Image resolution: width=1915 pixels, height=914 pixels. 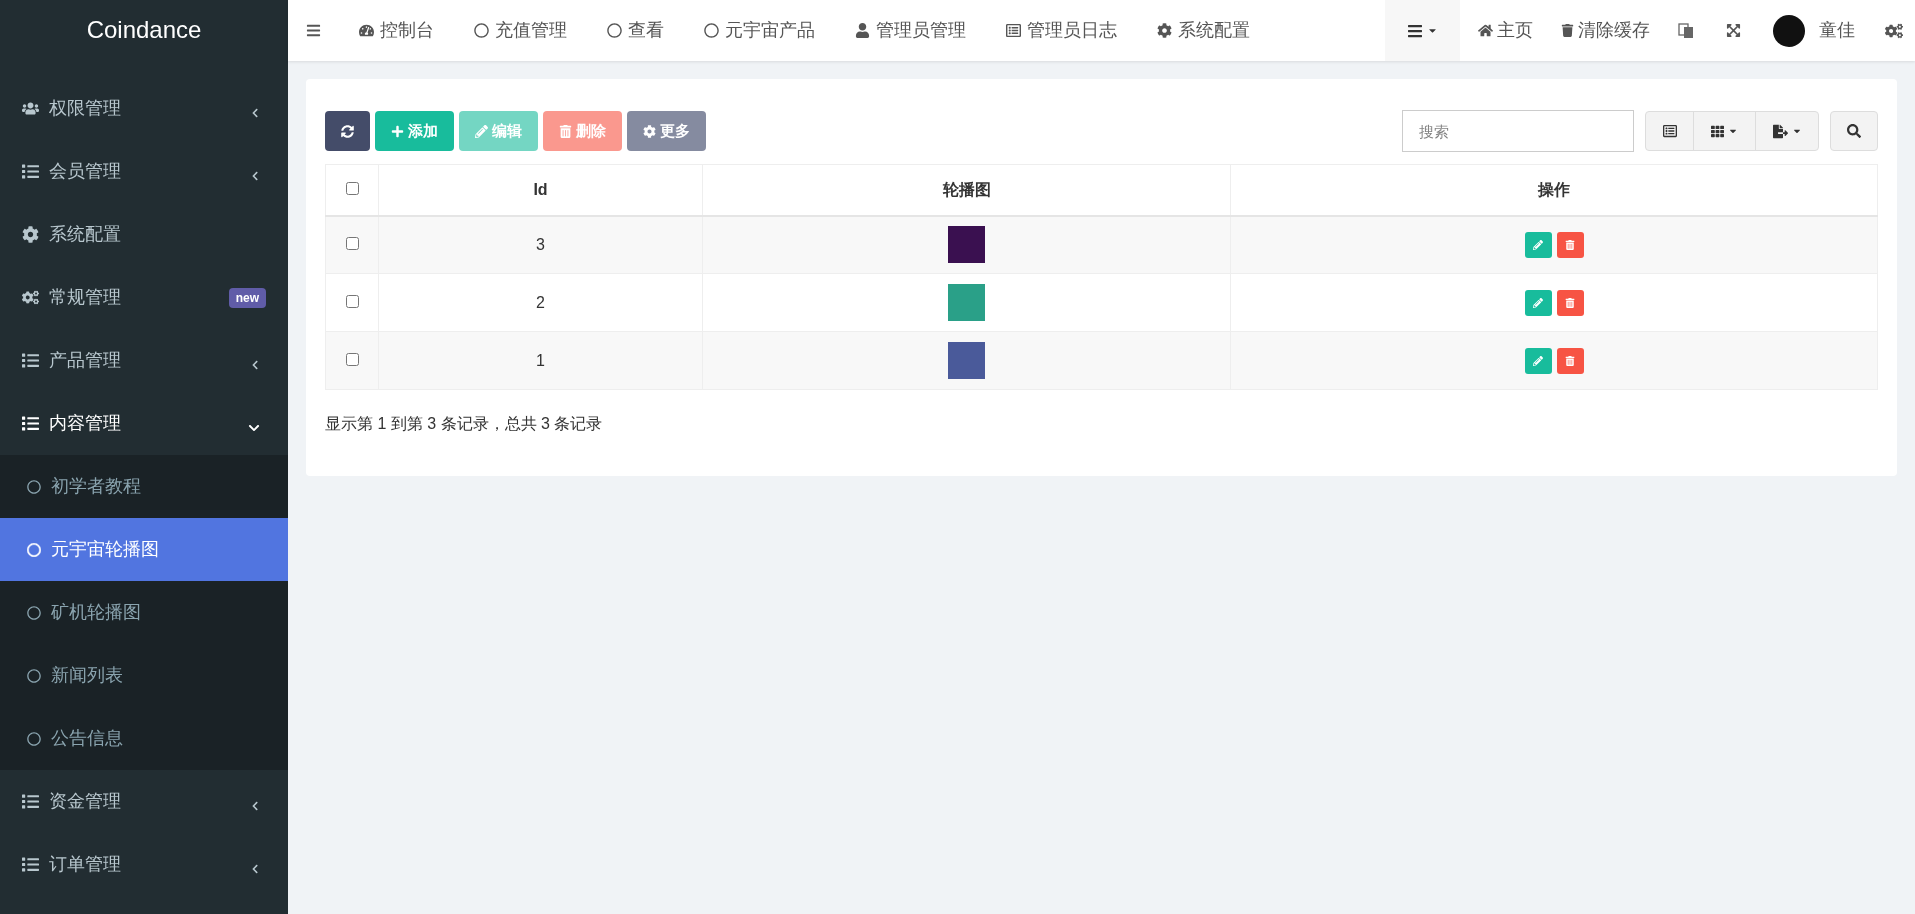 I want to click on nav-tab: 管理员管理, so click(x=921, y=30).